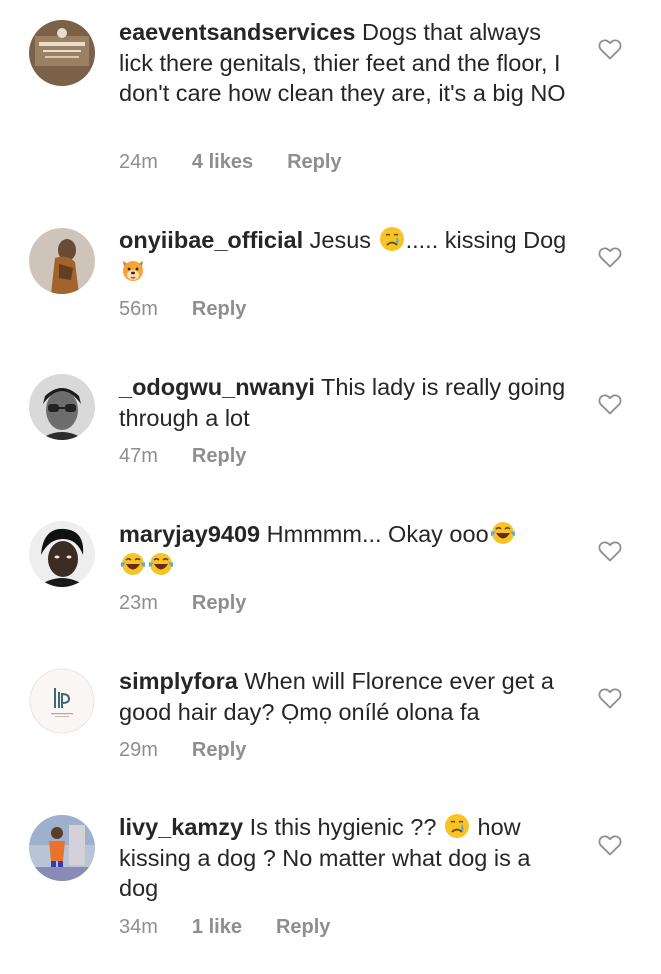 The height and width of the screenshot is (974, 661). Describe the element at coordinates (178, 681) in the screenshot. I see `comment-username: simplyfora` at that location.